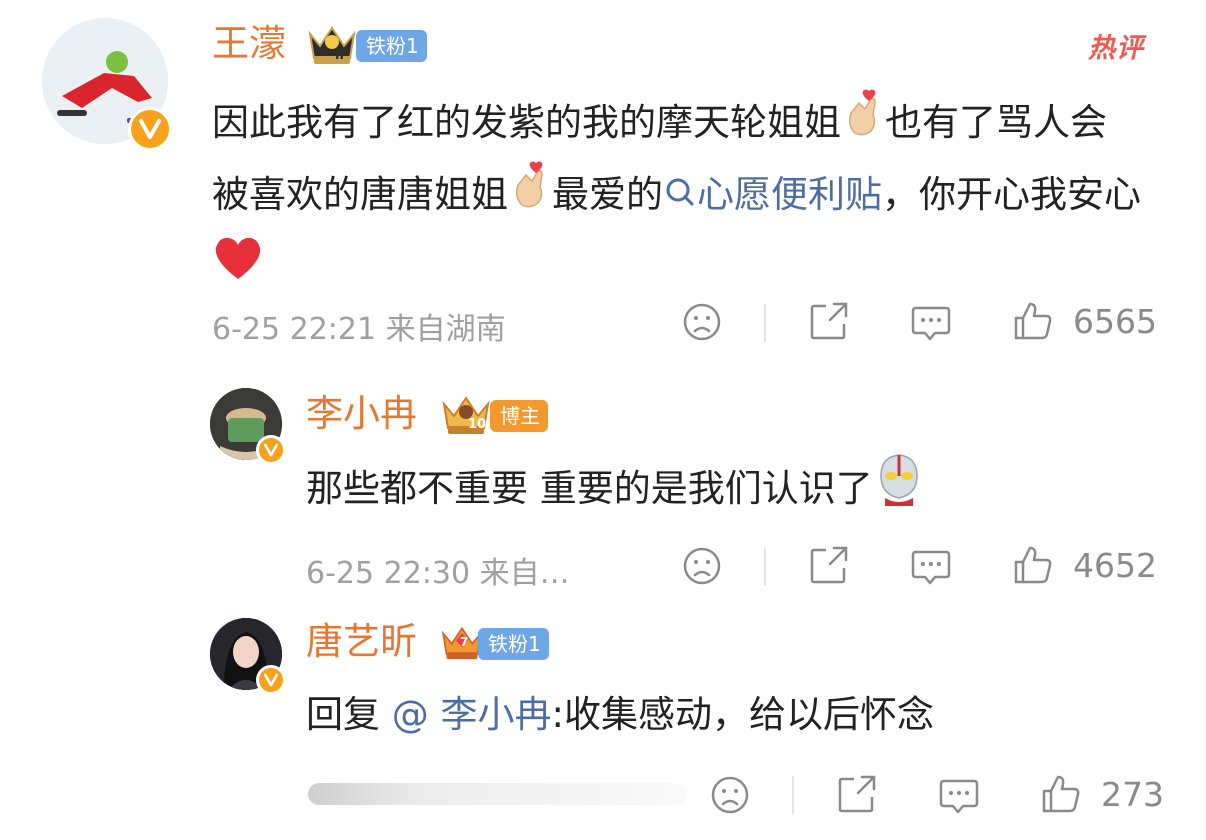 Image resolution: width=1206 pixels, height=840 pixels. Describe the element at coordinates (513, 644) in the screenshot. I see `fan-badge: 铁粉1` at that location.